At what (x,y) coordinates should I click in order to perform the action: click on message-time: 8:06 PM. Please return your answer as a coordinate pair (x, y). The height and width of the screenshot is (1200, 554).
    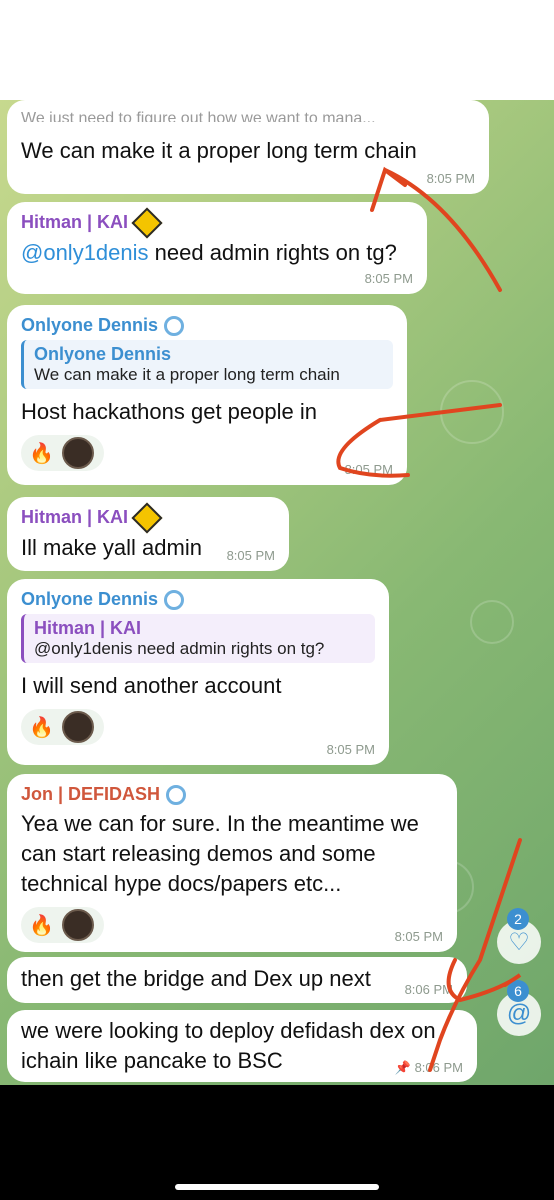
    Looking at the image, I should click on (428, 989).